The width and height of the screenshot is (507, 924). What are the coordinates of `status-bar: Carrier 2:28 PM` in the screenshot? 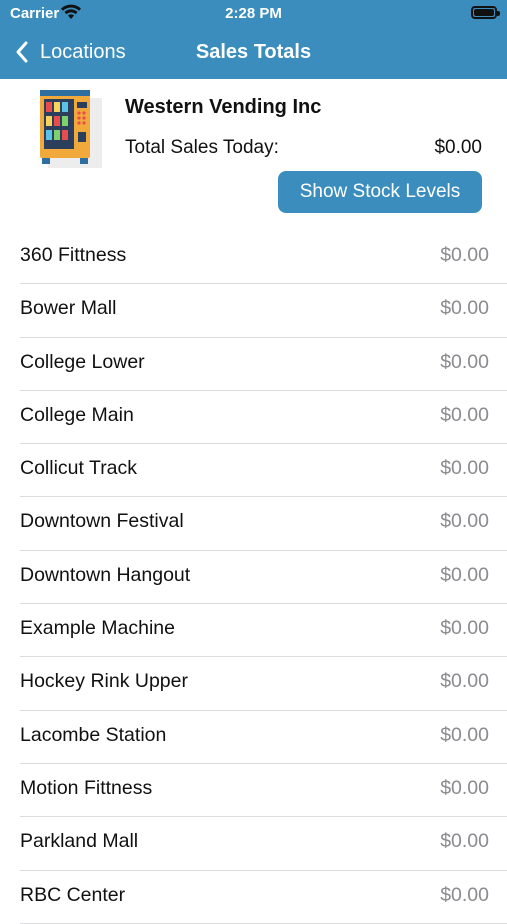 It's located at (253, 14).